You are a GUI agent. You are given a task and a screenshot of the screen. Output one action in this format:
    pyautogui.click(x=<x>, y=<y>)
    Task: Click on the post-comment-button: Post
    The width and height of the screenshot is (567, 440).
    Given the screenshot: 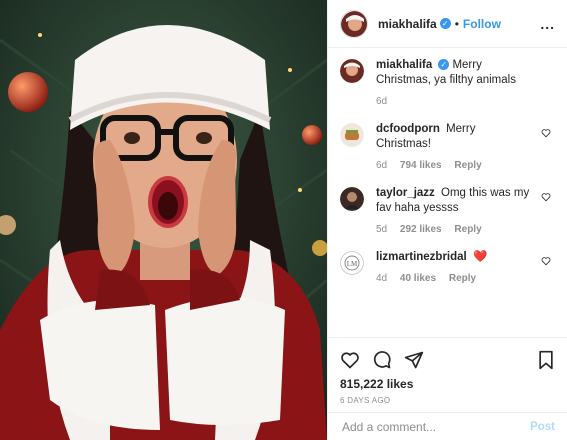 What is the action you would take?
    pyautogui.click(x=542, y=427)
    